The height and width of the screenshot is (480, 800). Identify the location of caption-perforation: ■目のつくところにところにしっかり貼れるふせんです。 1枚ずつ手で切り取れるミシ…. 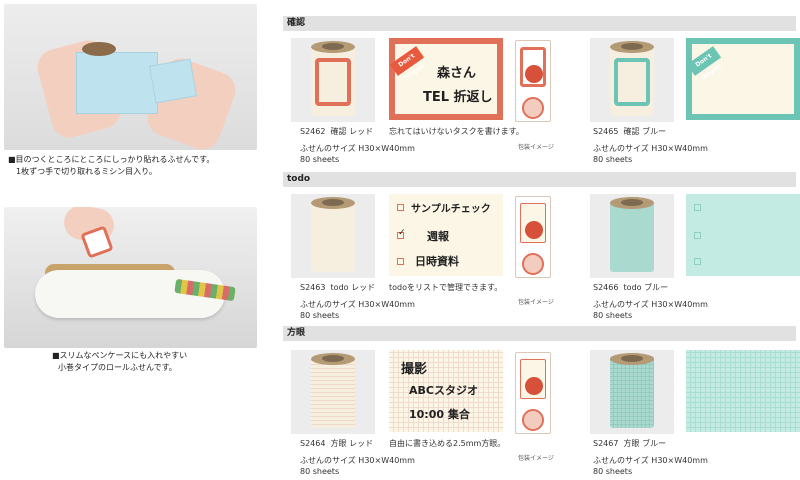
(111, 165).